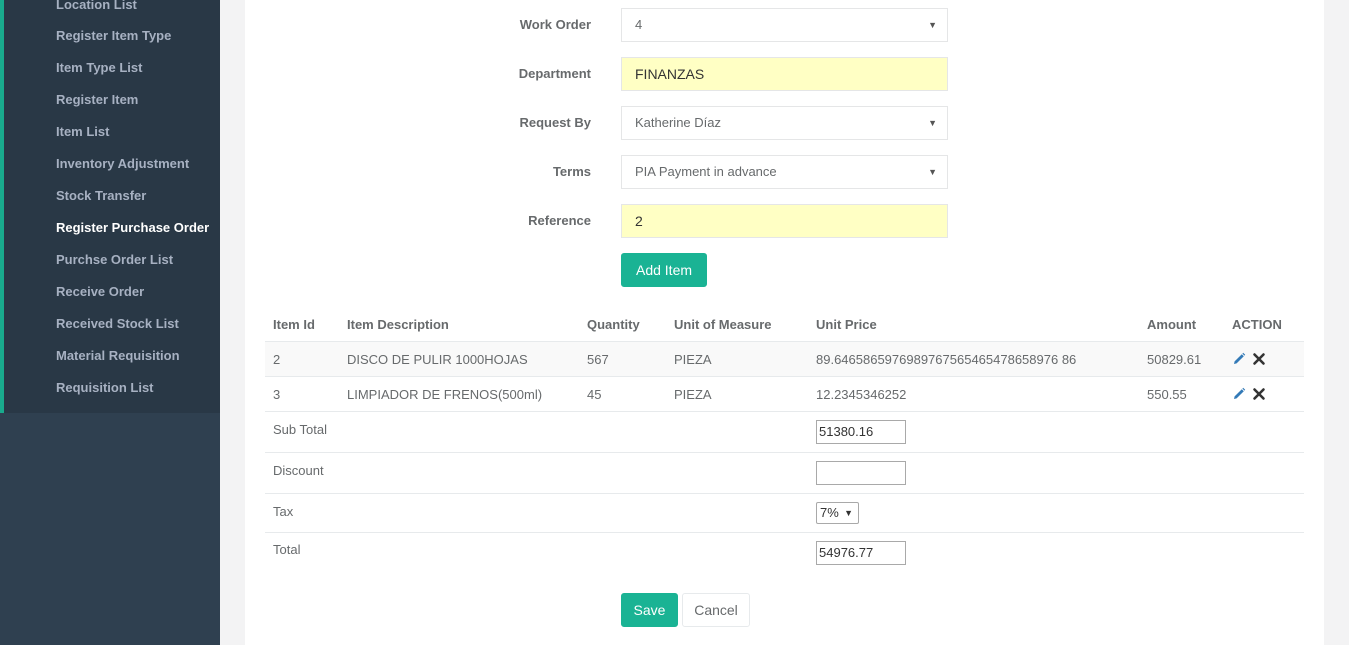 Image resolution: width=1349 pixels, height=645 pixels. What do you see at coordinates (114, 259) in the screenshot?
I see `sidebar-item-purchase-order-list: Purchse Order List` at bounding box center [114, 259].